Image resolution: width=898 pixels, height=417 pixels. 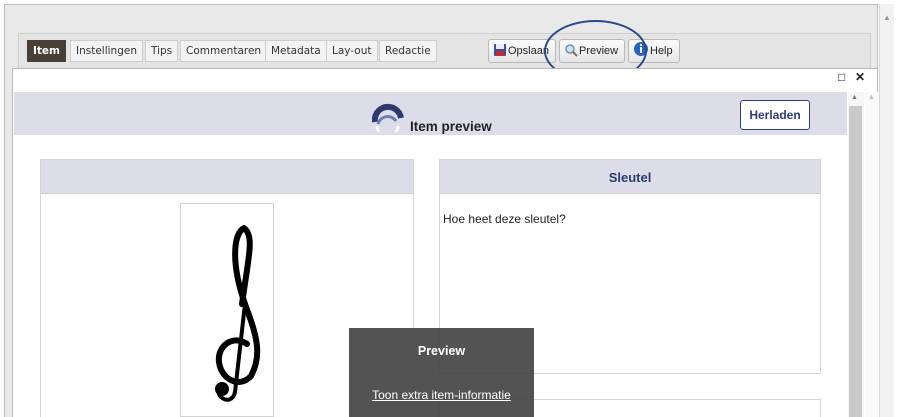 What do you see at coordinates (500, 50) in the screenshot?
I see `floppy-disk-icon` at bounding box center [500, 50].